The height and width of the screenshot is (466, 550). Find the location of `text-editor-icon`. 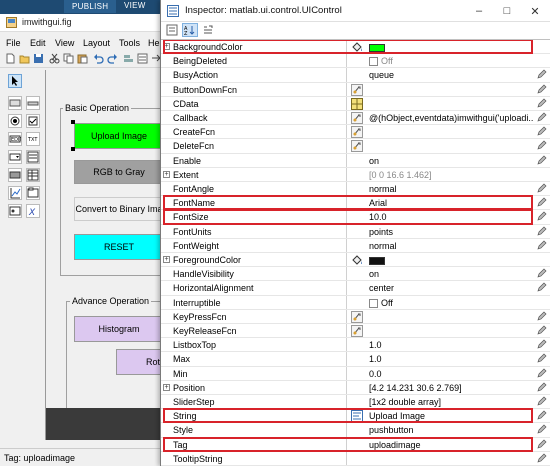

text-editor-icon is located at coordinates (356, 416).